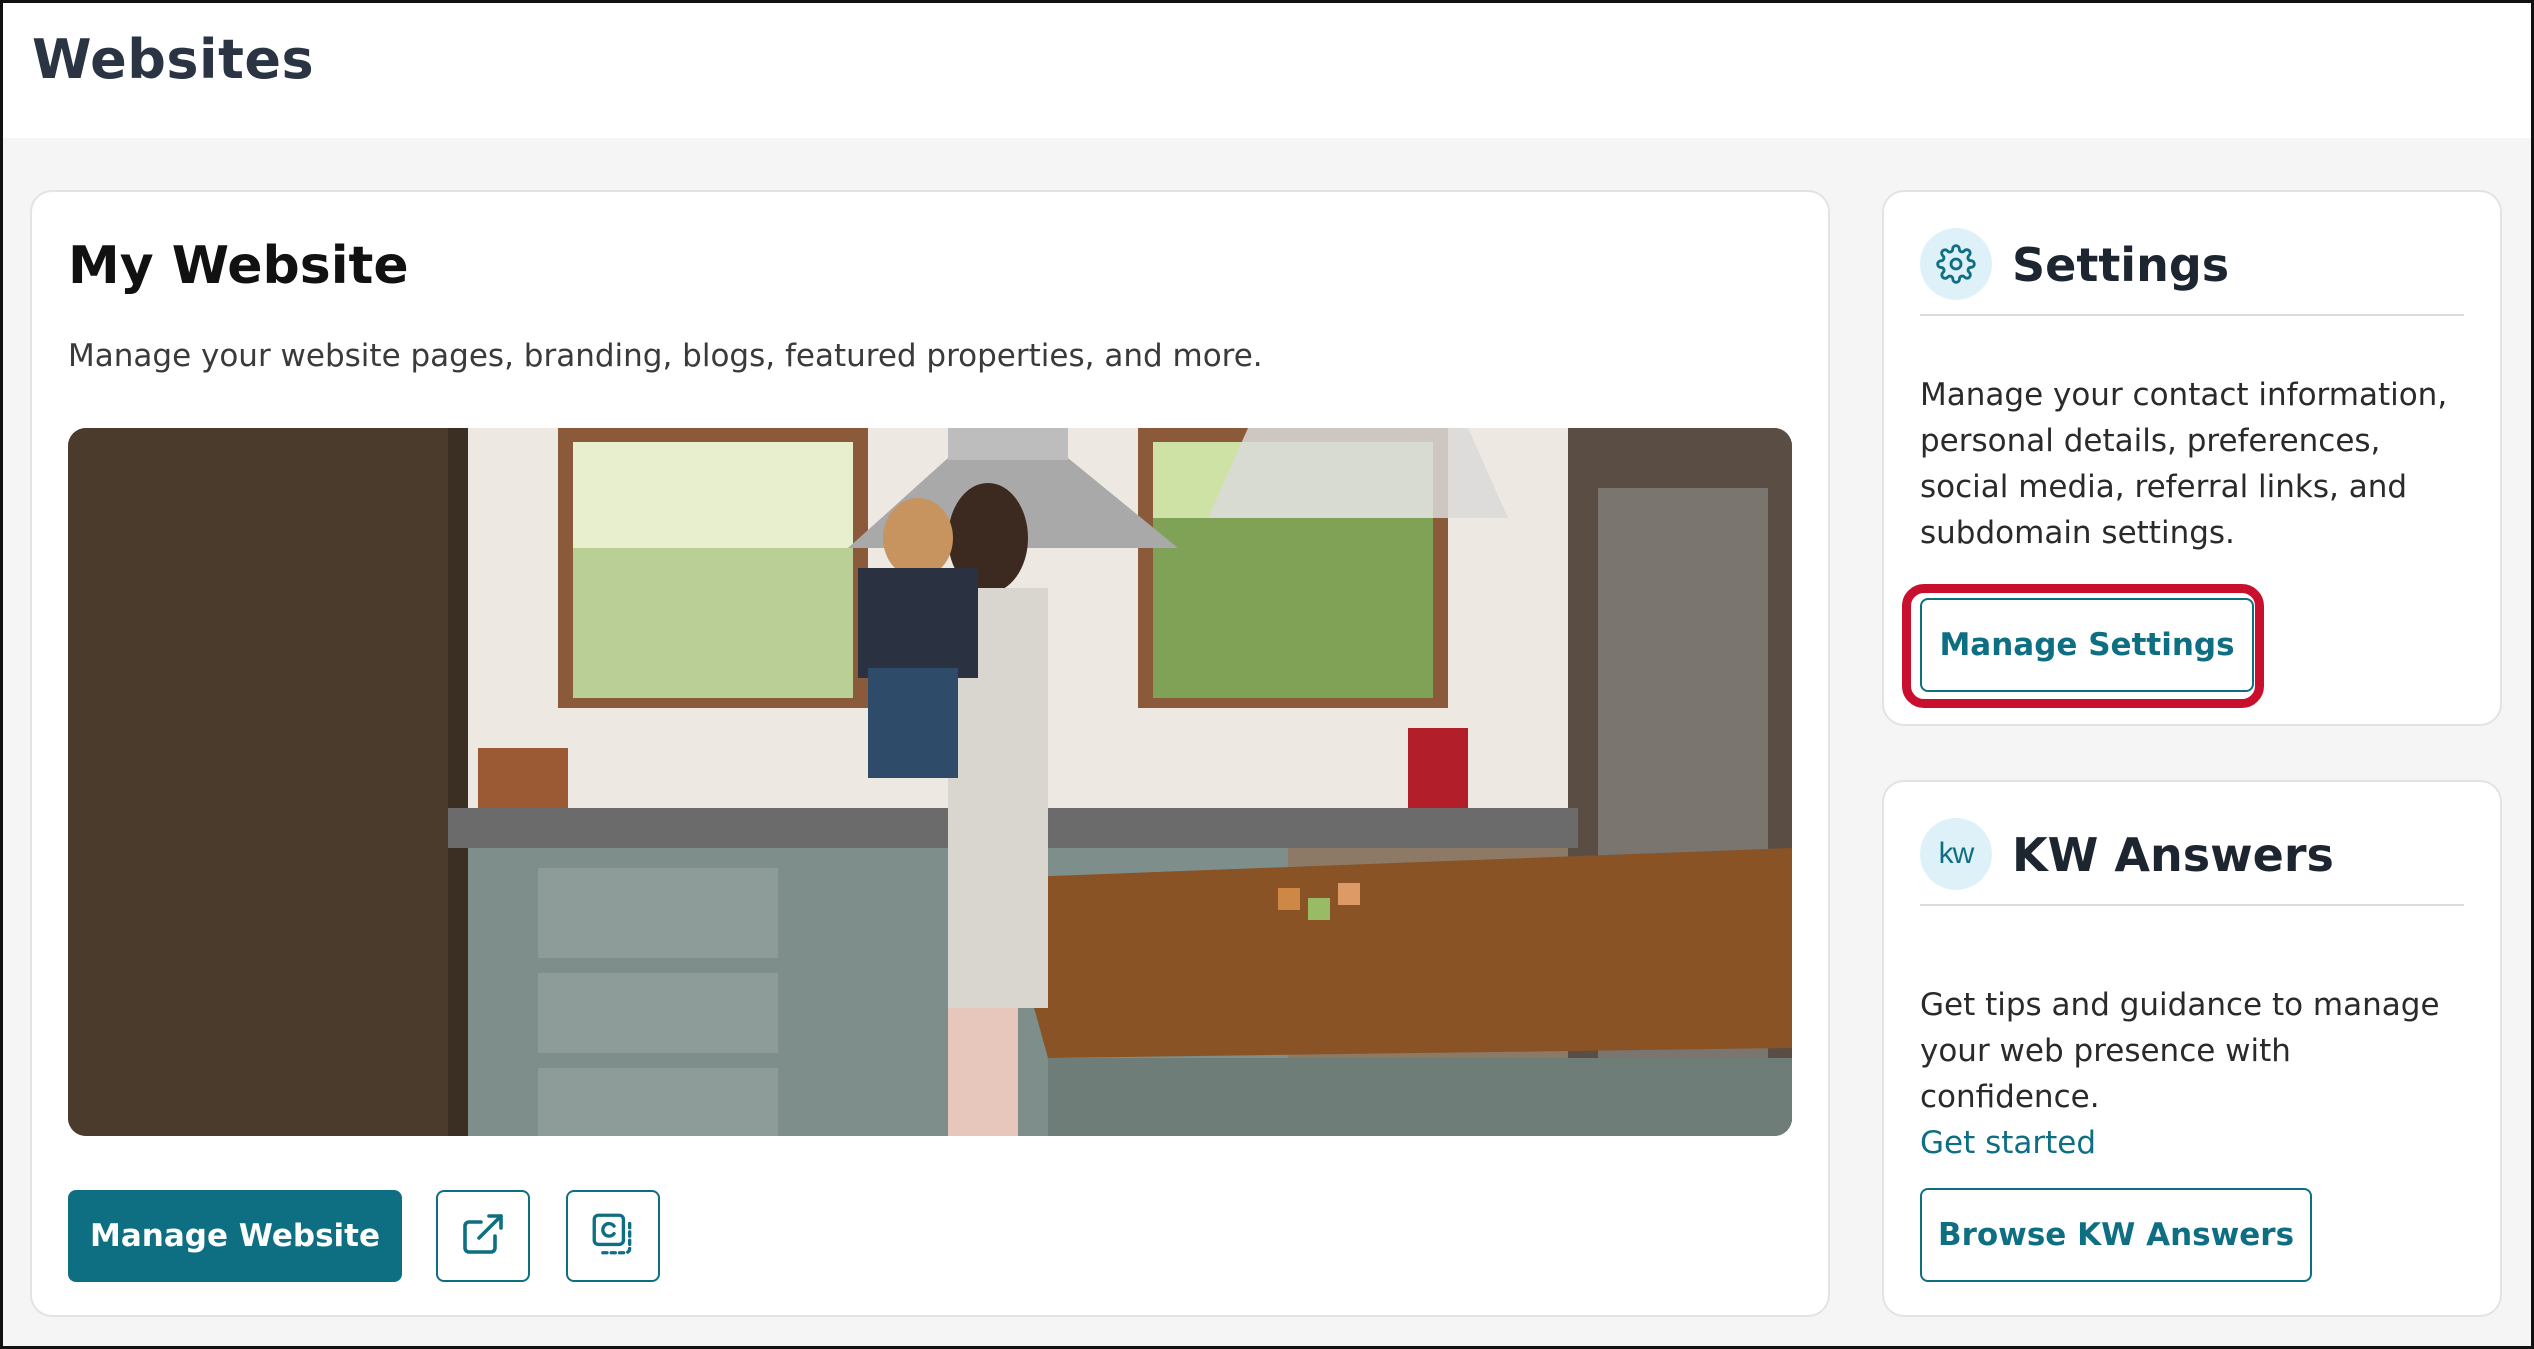  I want to click on get-started-link: Get started, so click(2195, 1143).